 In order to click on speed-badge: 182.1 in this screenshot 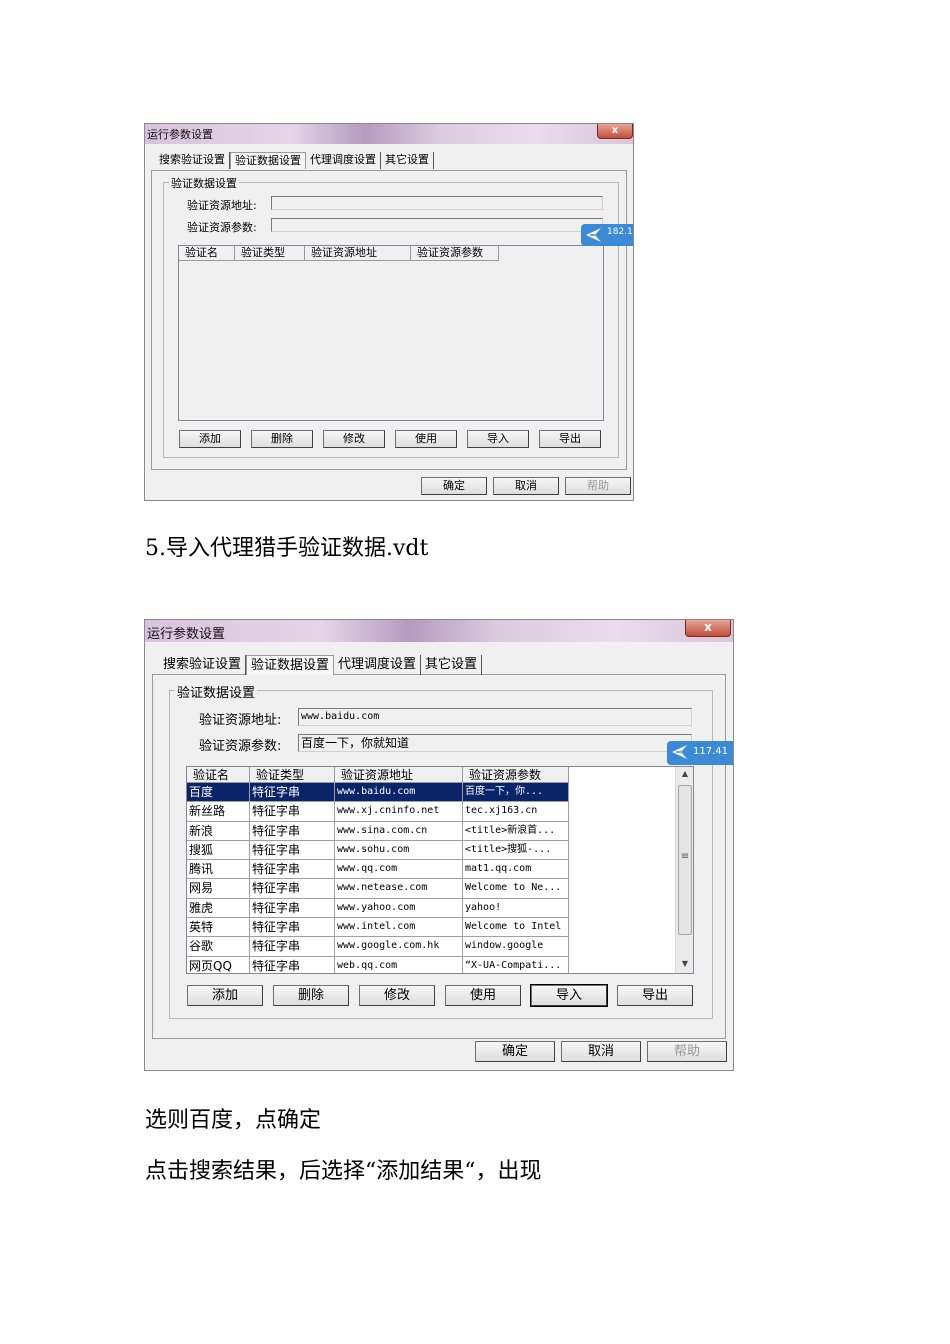, I will do `click(607, 235)`.